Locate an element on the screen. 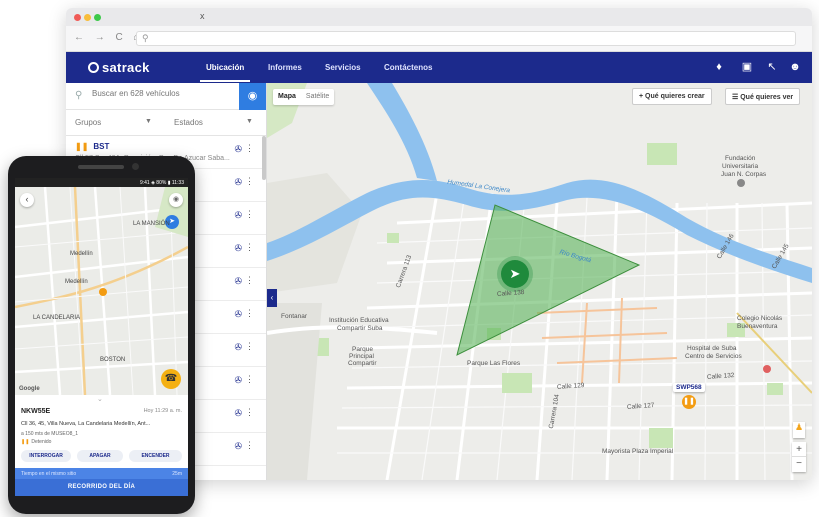  phone-label-boston: BOSTON is located at coordinates (113, 360).